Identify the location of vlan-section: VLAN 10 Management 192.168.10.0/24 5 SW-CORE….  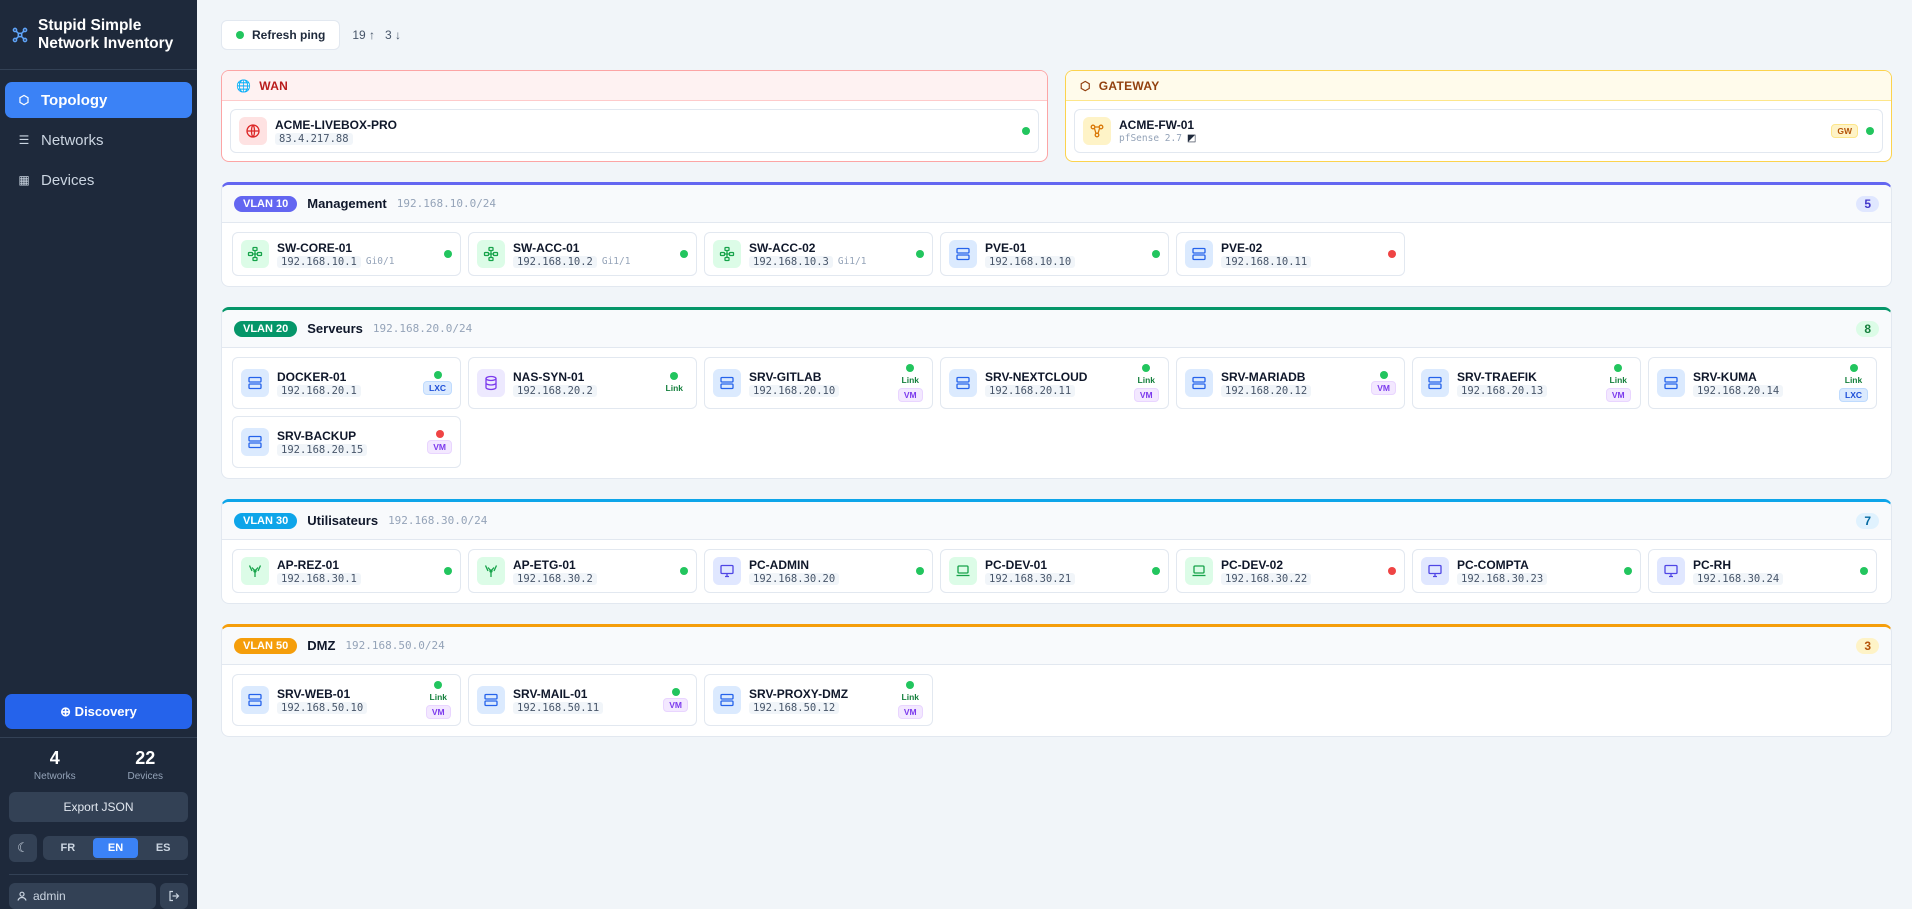
(1056, 234).